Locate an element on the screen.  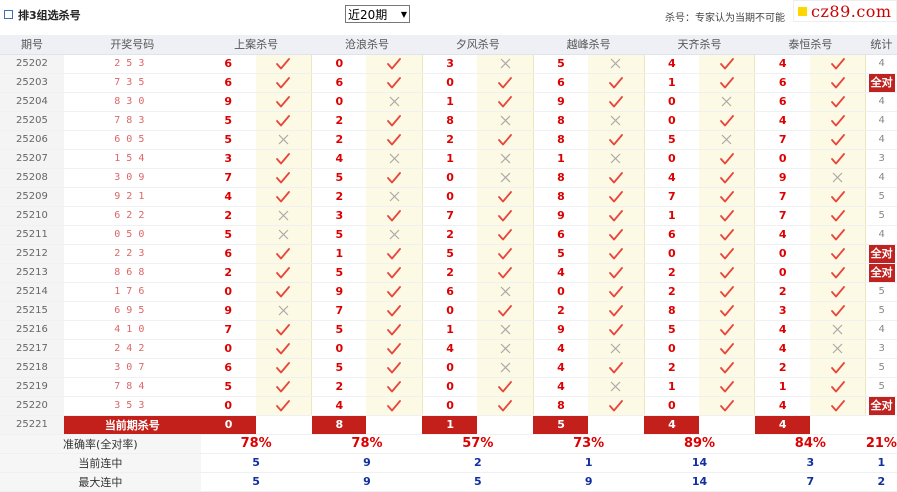
table-row: 25207 154 3 4 1 1 0 0 3 is located at coordinates (448, 159).